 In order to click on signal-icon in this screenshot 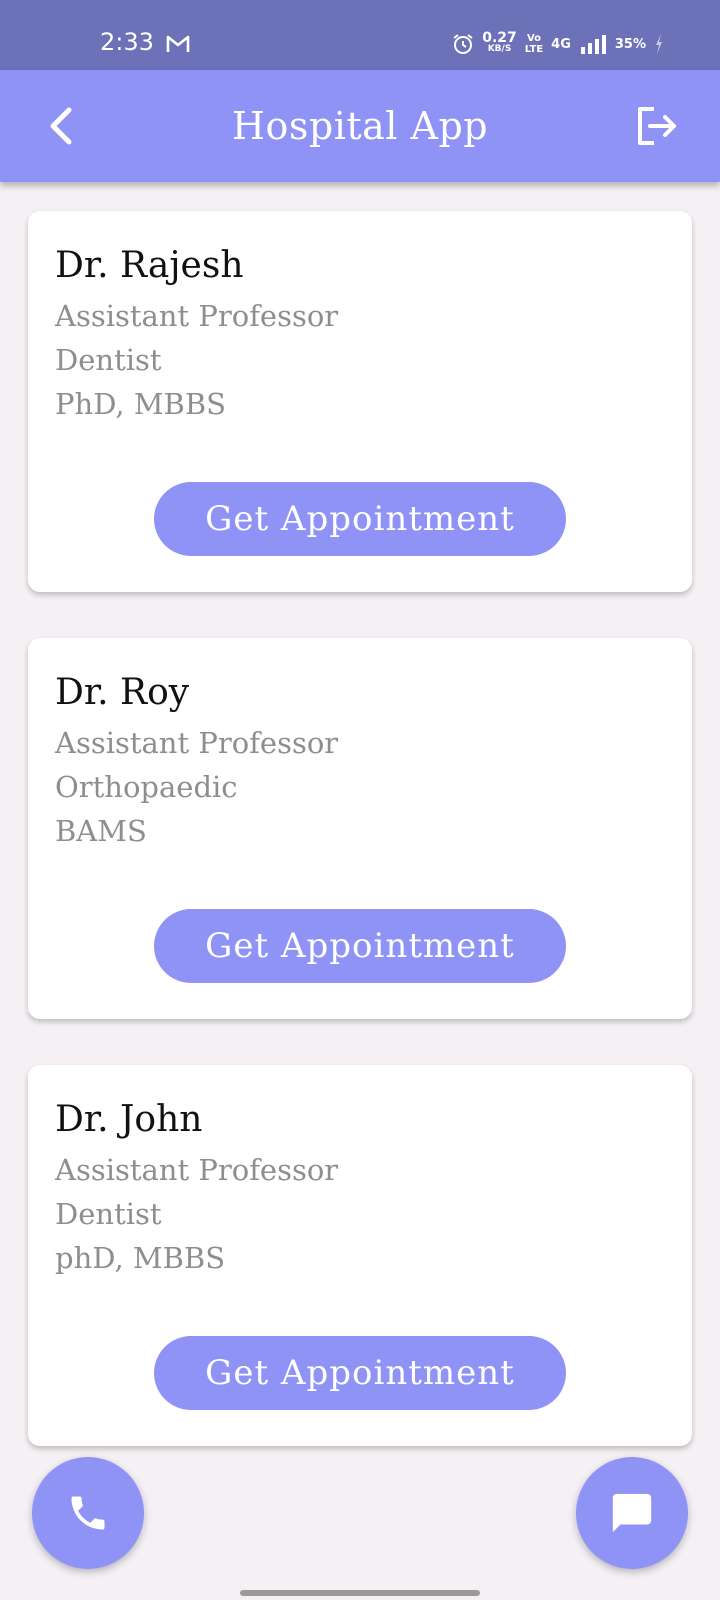, I will do `click(593, 44)`.